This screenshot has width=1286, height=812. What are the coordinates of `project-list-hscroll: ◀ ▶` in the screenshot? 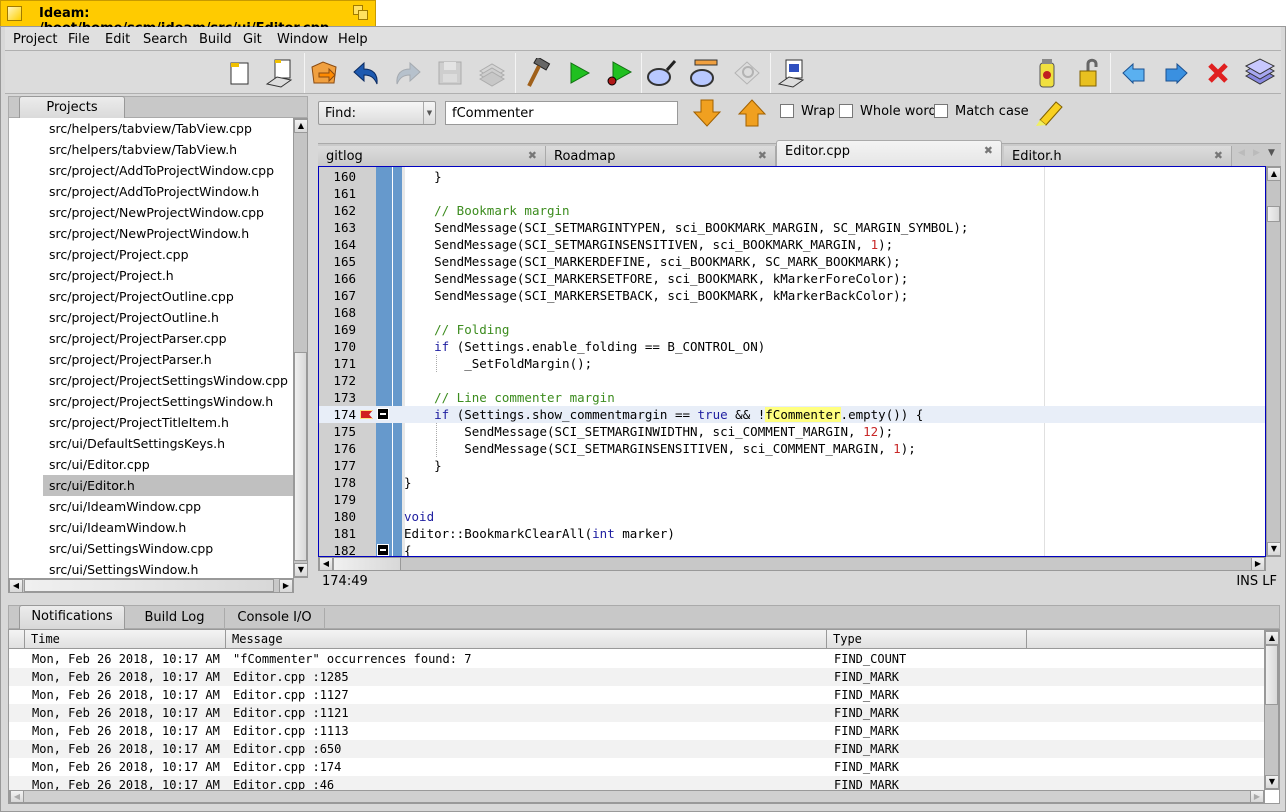 It's located at (151, 585).